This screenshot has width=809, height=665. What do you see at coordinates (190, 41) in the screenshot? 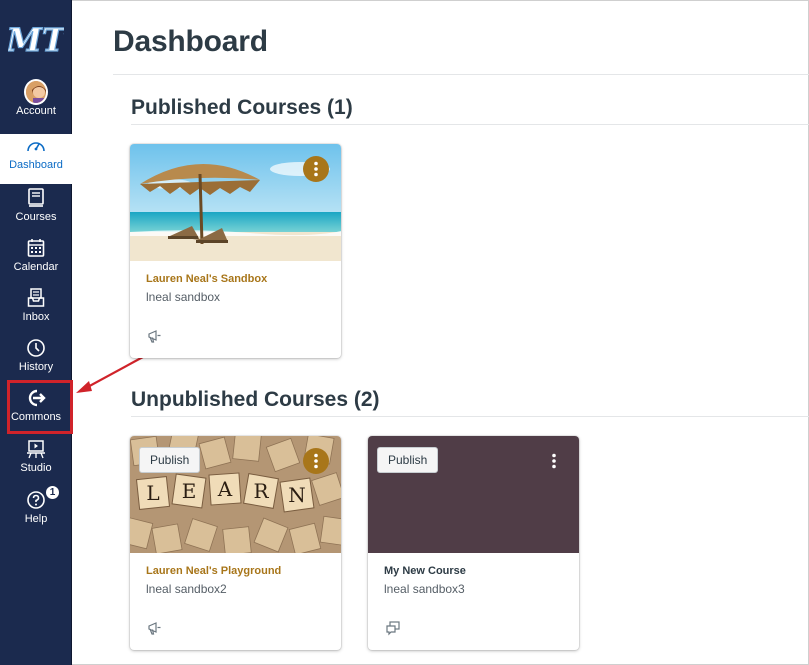
I see `page-title: Dashboard` at bounding box center [190, 41].